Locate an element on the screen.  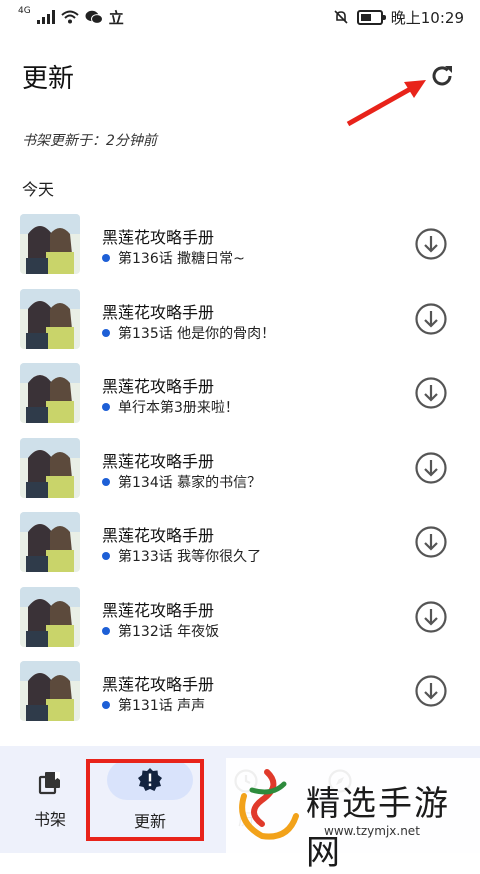
chapter-line: 第133话 我等你很久了 is located at coordinates (181, 556).